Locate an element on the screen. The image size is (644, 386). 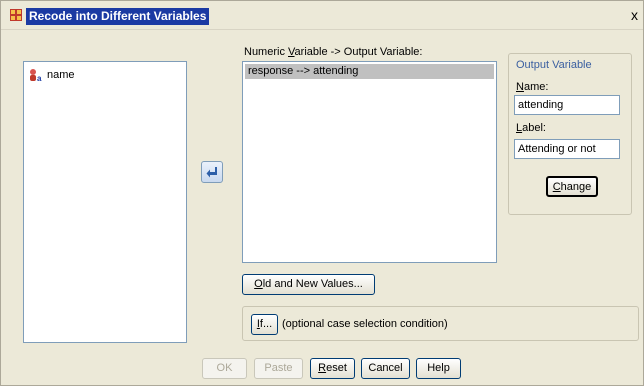
change-label-mnemonic: C is located at coordinates (556, 187).